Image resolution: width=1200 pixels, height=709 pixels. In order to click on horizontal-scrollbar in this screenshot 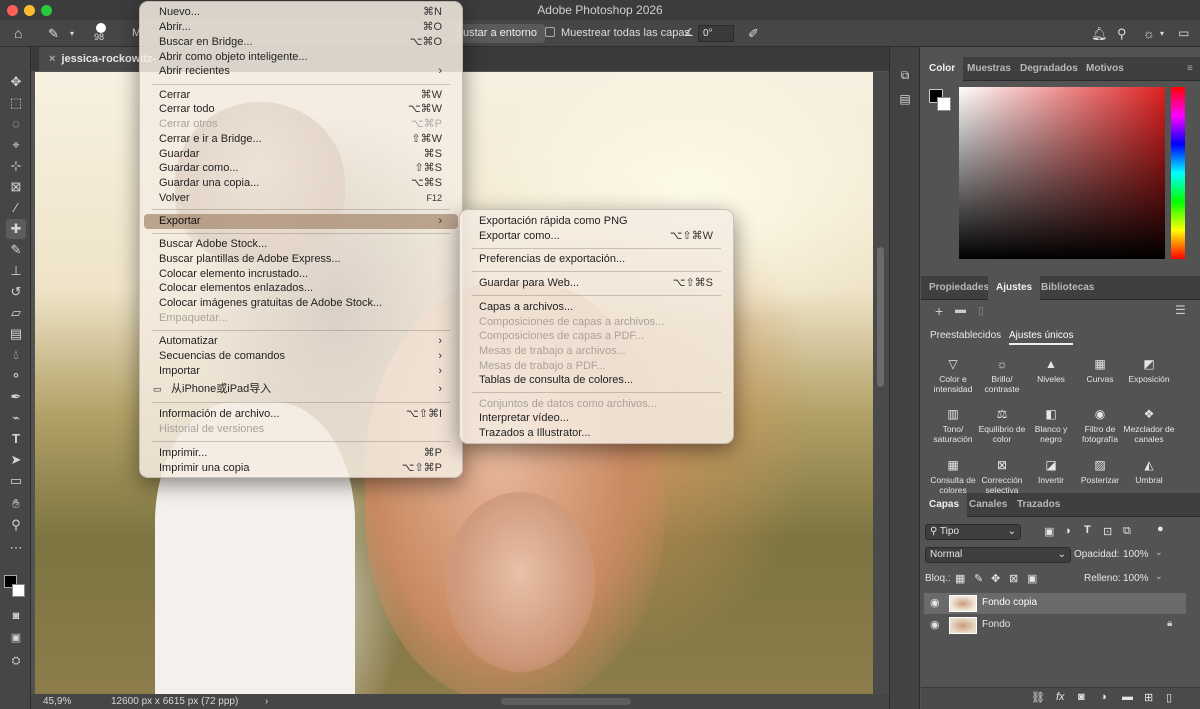, I will do `click(566, 701)`.